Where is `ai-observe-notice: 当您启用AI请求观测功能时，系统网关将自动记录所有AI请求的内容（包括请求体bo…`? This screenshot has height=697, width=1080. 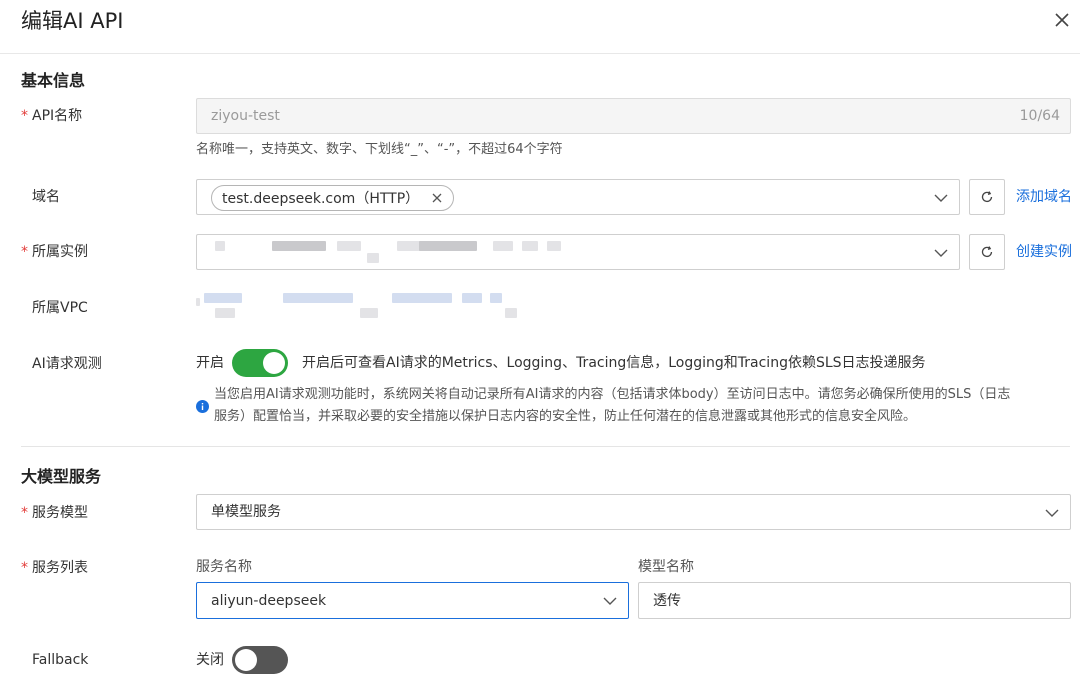
ai-observe-notice: 当您启用AI请求观测功能时，系统网关将自动记录所有AI请求的内容（包括请求体bo… is located at coordinates (639, 406).